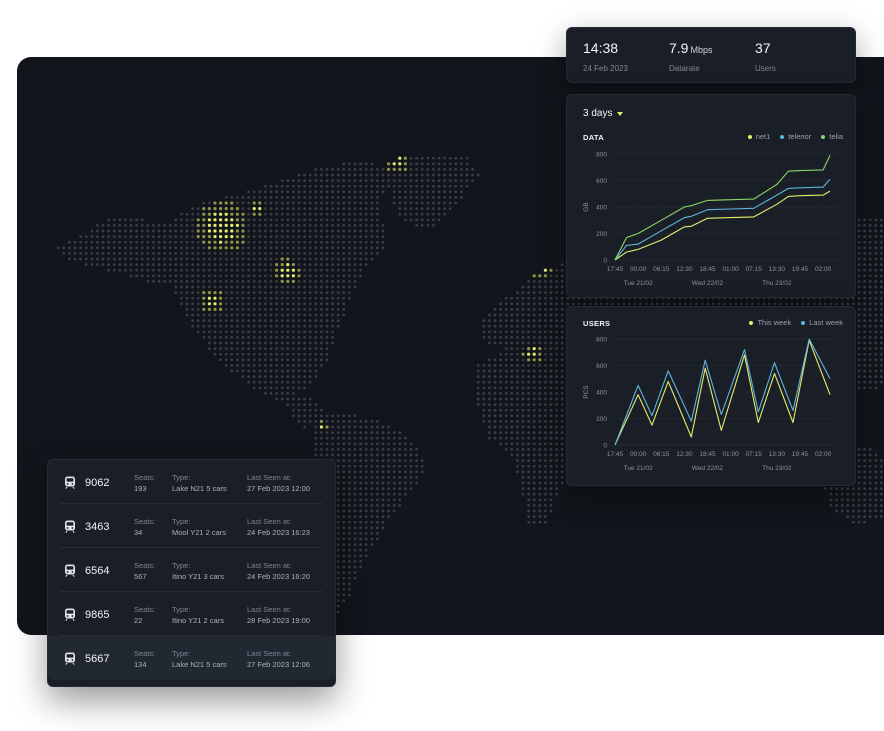 This screenshot has width=884, height=731. What do you see at coordinates (199, 483) in the screenshot?
I see `type-field: Type: Lake N21 5 cars` at bounding box center [199, 483].